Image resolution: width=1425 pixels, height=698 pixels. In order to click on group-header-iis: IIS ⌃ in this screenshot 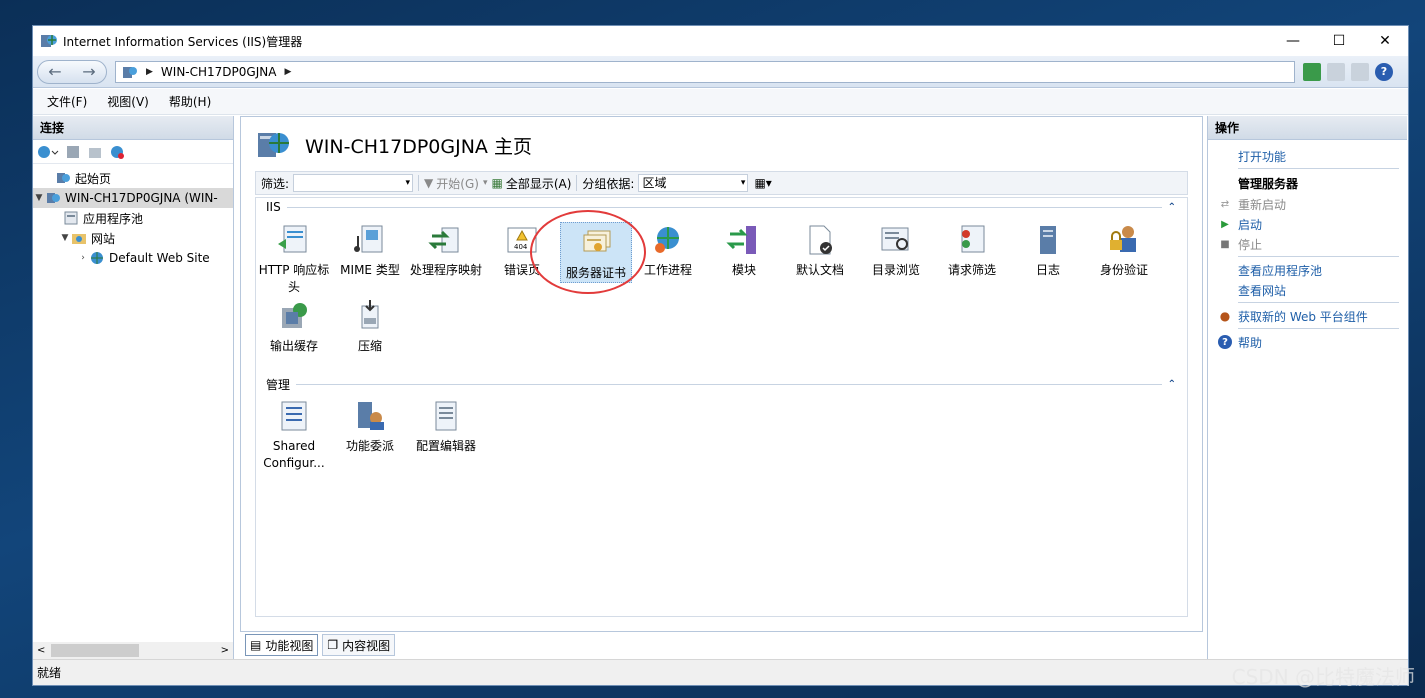, I will do `click(721, 207)`.